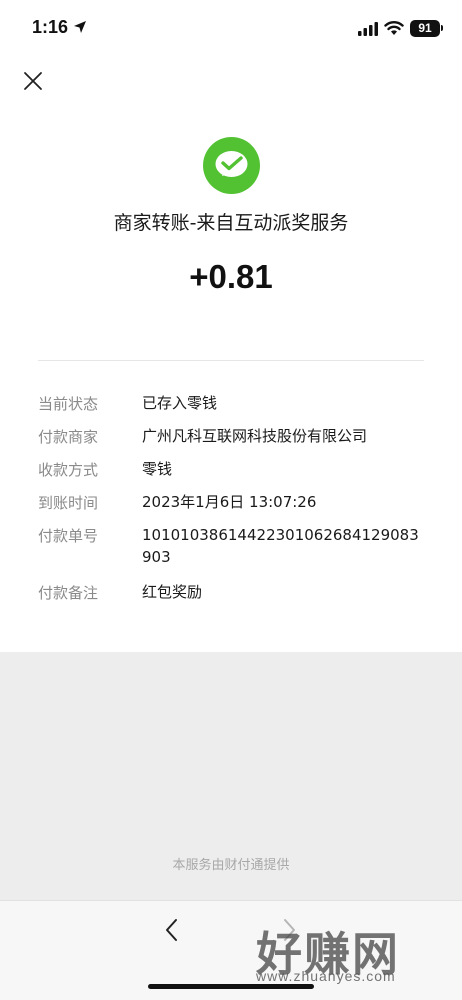 The height and width of the screenshot is (1000, 462). What do you see at coordinates (425, 28) in the screenshot?
I see `battery-icon: 91` at bounding box center [425, 28].